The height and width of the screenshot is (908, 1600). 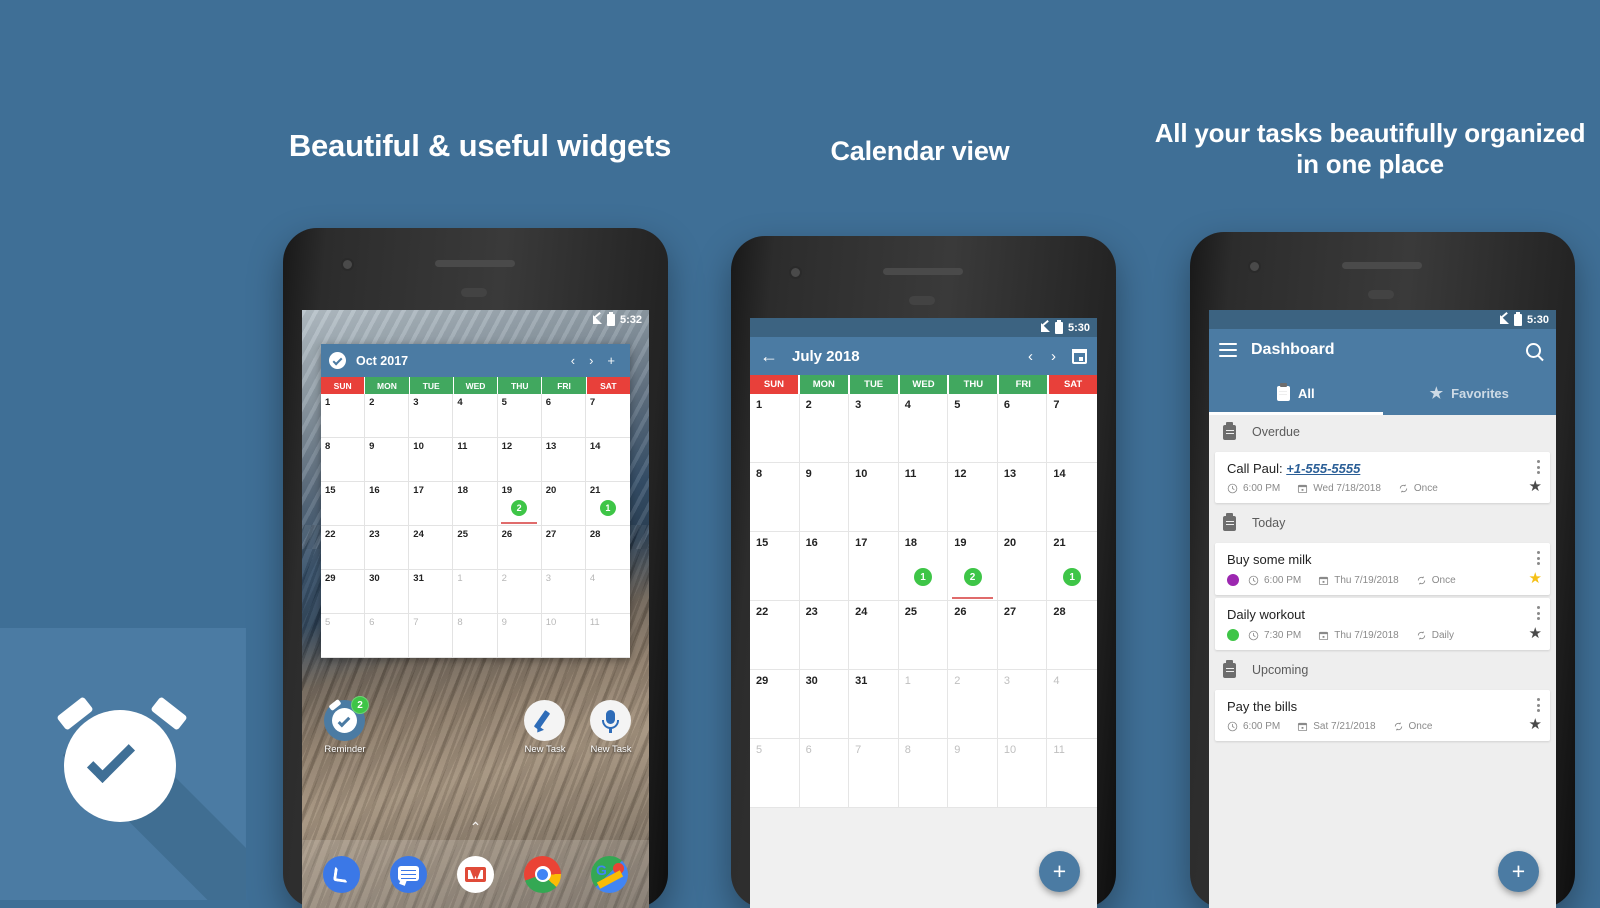 I want to click on calendar-icon, so click(x=1079, y=356).